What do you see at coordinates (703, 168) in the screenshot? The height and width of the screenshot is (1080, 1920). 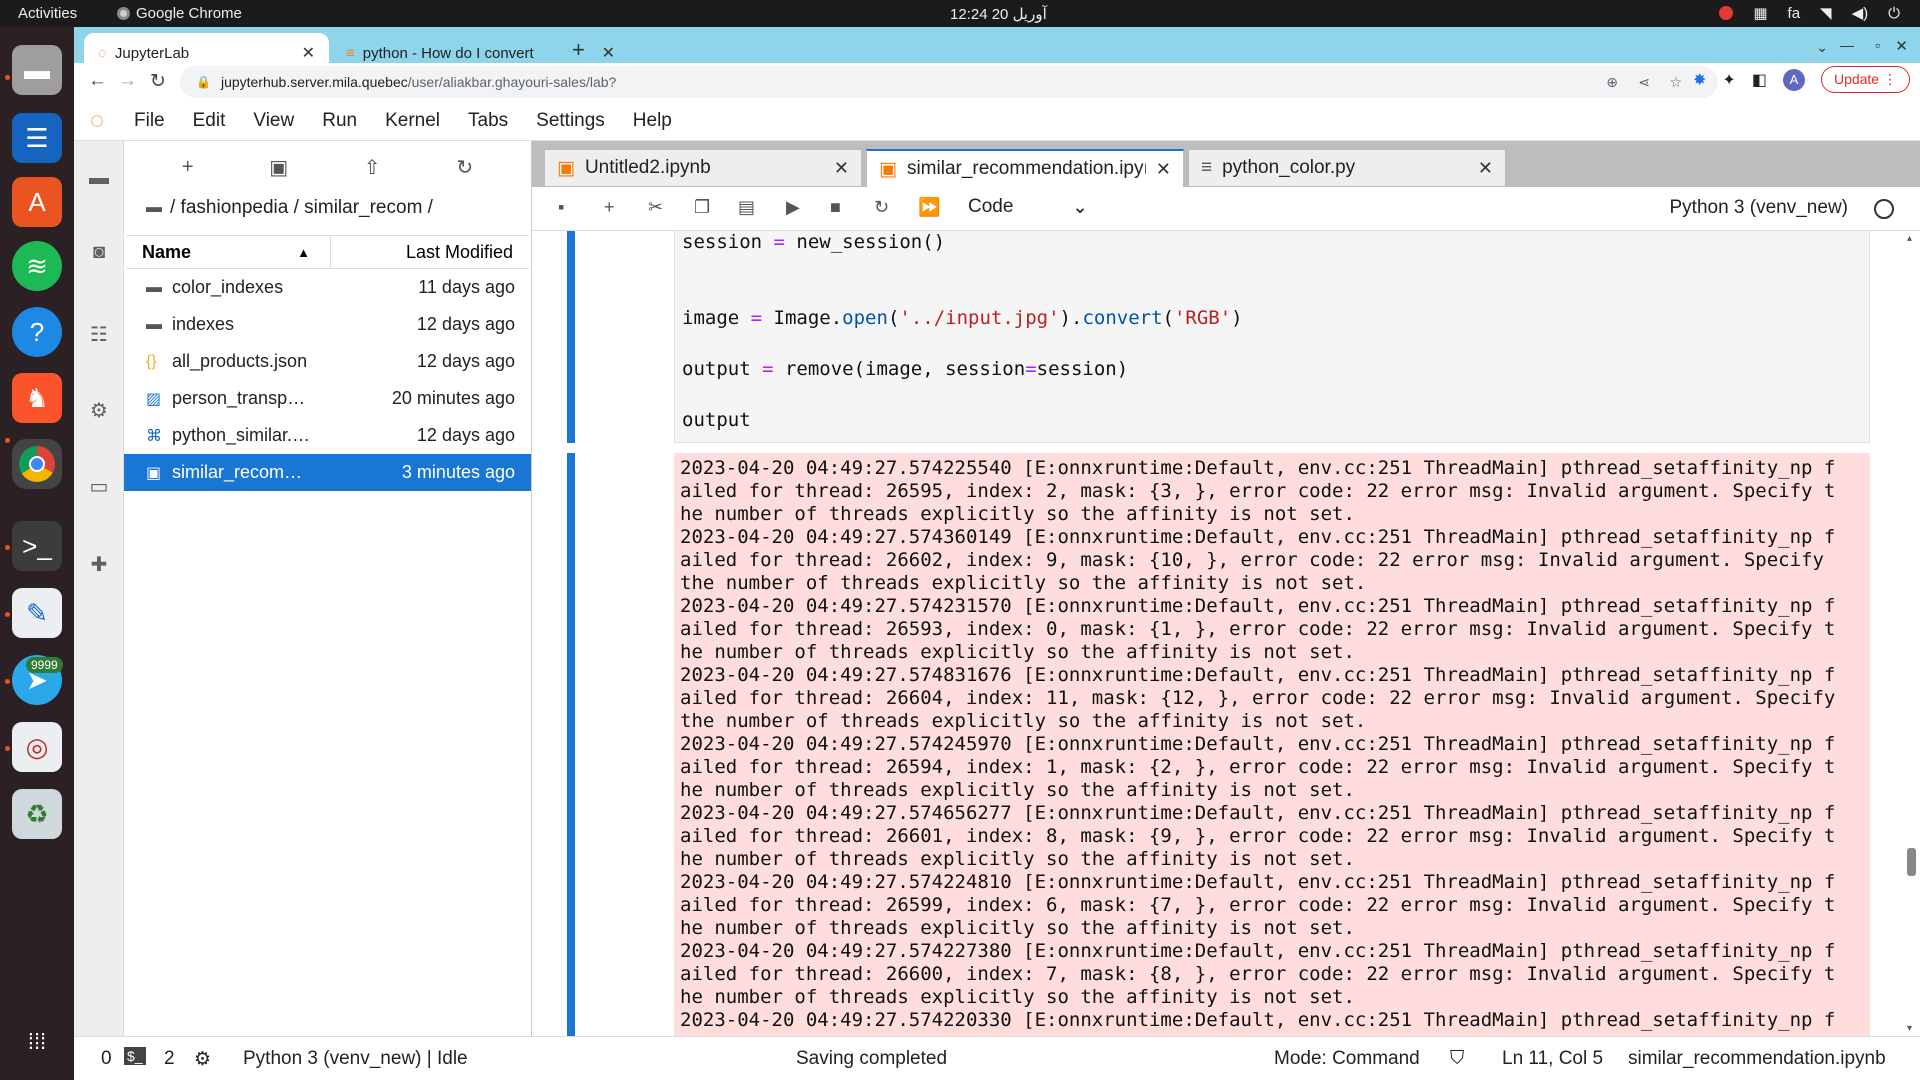 I see `tab-untitled2: ▣ Untitled2.ipynb ✕` at bounding box center [703, 168].